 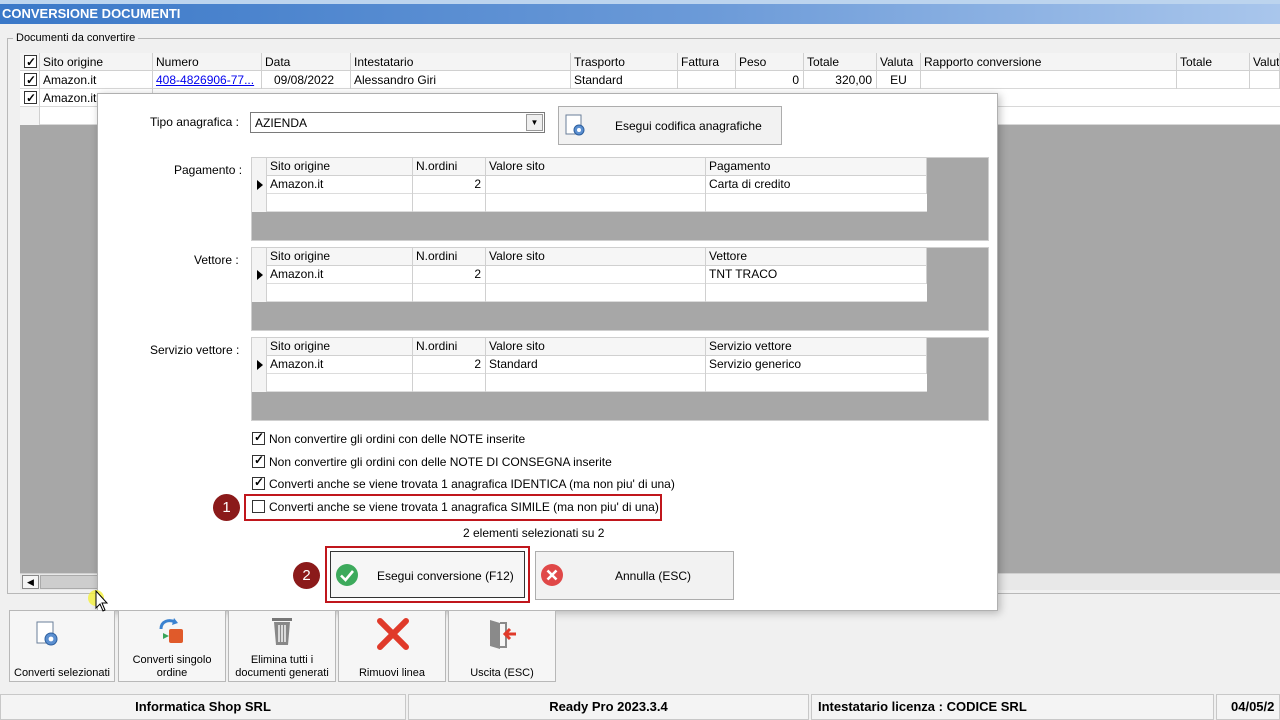 What do you see at coordinates (306, 575) in the screenshot?
I see `step-marker-2: 2` at bounding box center [306, 575].